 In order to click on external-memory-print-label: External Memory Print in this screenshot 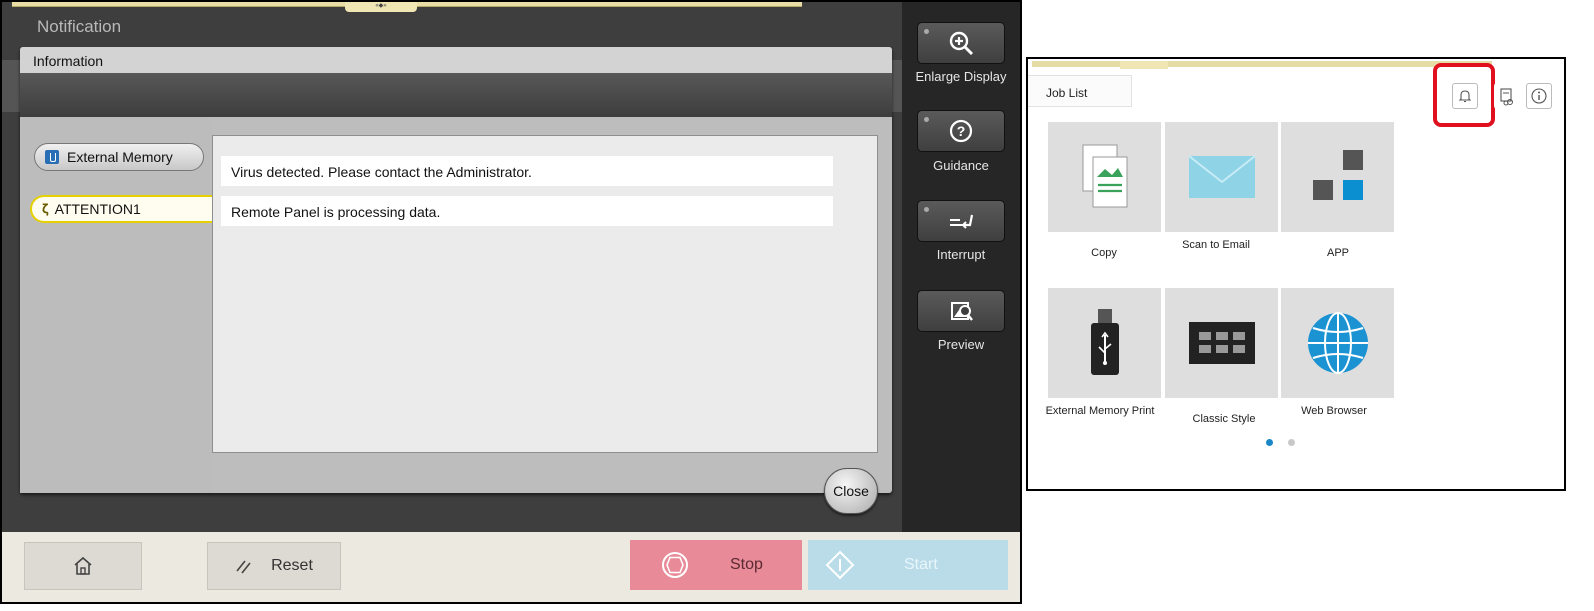, I will do `click(1100, 411)`.